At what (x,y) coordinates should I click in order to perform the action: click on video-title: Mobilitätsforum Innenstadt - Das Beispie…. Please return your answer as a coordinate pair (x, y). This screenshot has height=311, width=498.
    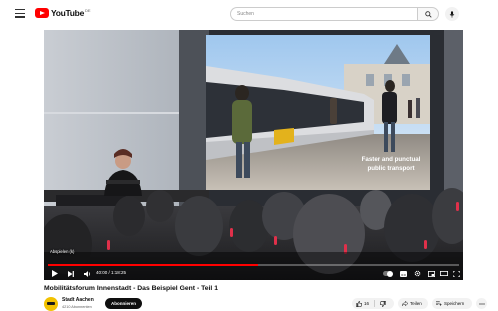
    Looking at the image, I should click on (131, 288).